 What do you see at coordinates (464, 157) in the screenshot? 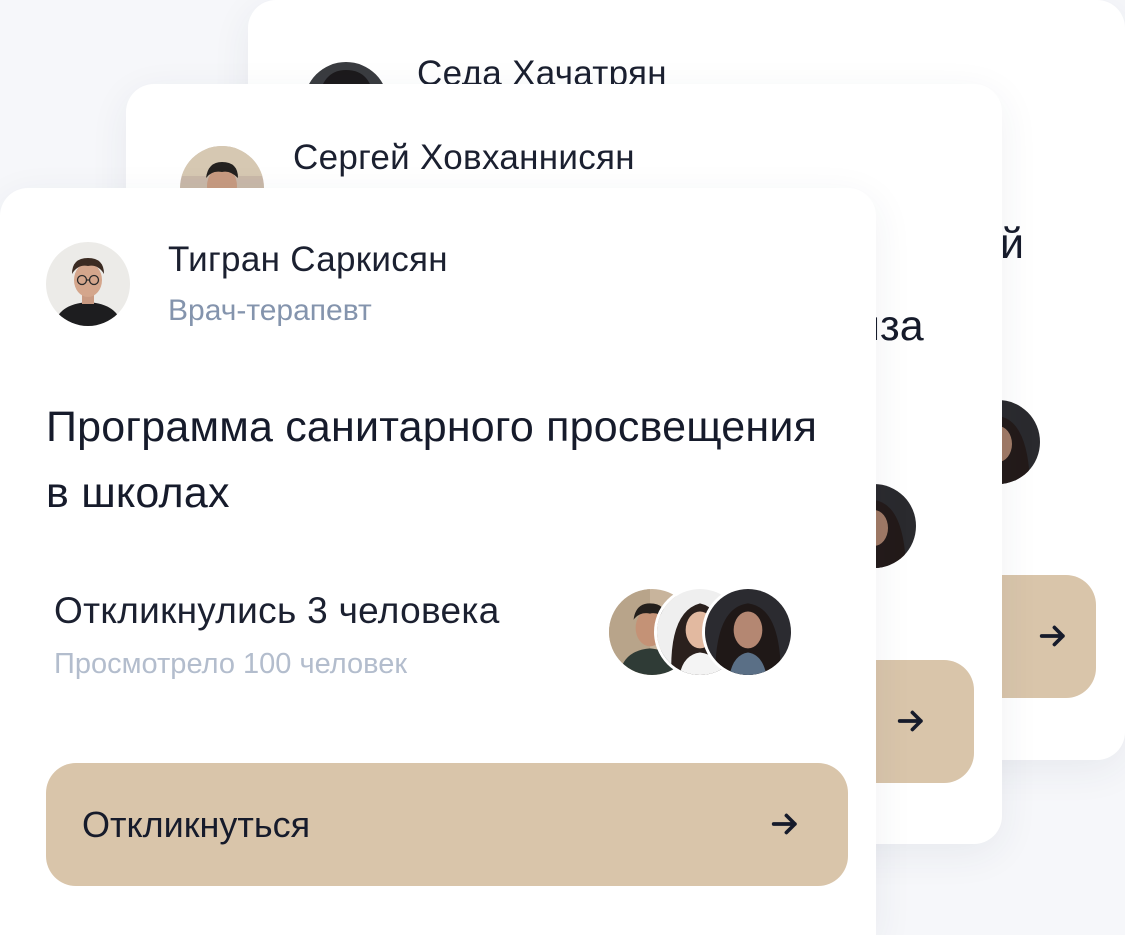
I see `author-name: Сергей Ховханнисян` at bounding box center [464, 157].